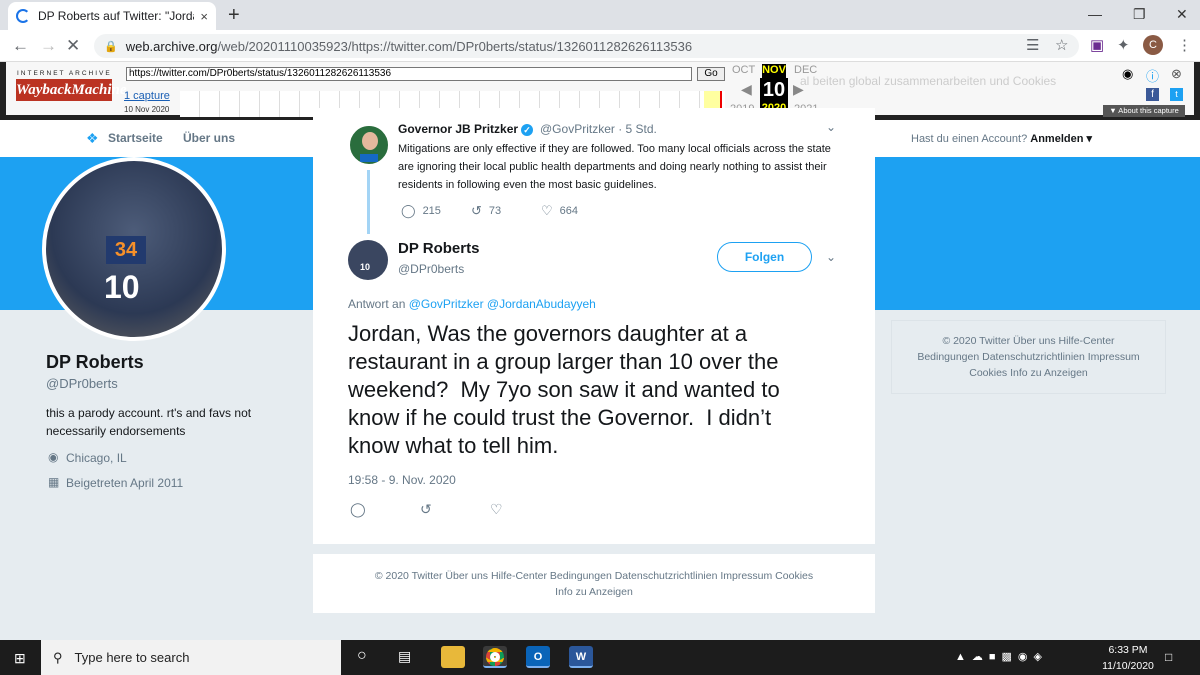 The height and width of the screenshot is (675, 1200). What do you see at coordinates (466, 129) in the screenshot?
I see `parent-tweet-name: Governor JB Pritzker ✓` at bounding box center [466, 129].